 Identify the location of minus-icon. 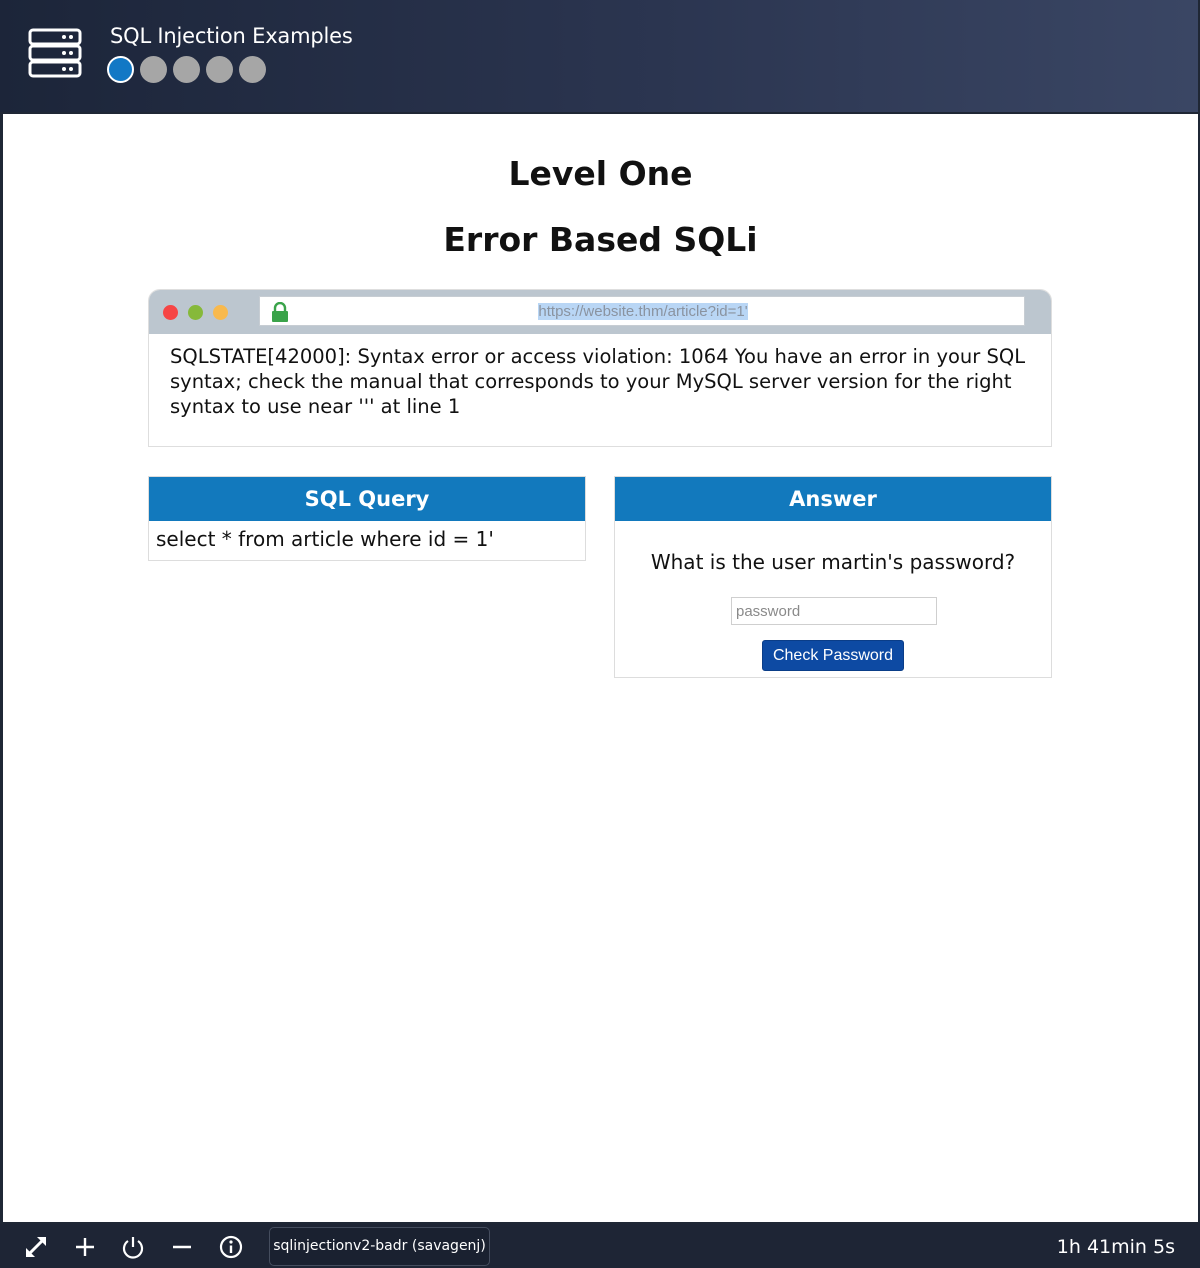
(182, 1247).